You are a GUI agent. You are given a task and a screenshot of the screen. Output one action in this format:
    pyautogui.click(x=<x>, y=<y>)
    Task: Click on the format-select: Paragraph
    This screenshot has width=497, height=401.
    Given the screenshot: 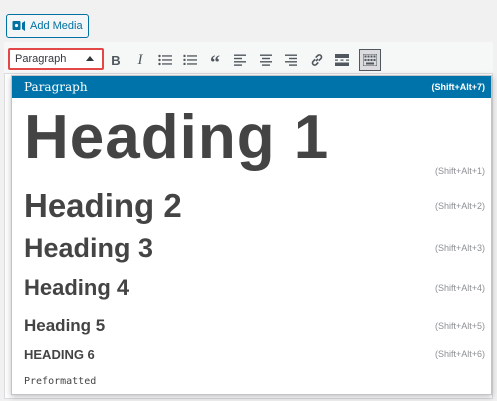 What is the action you would take?
    pyautogui.click(x=56, y=59)
    